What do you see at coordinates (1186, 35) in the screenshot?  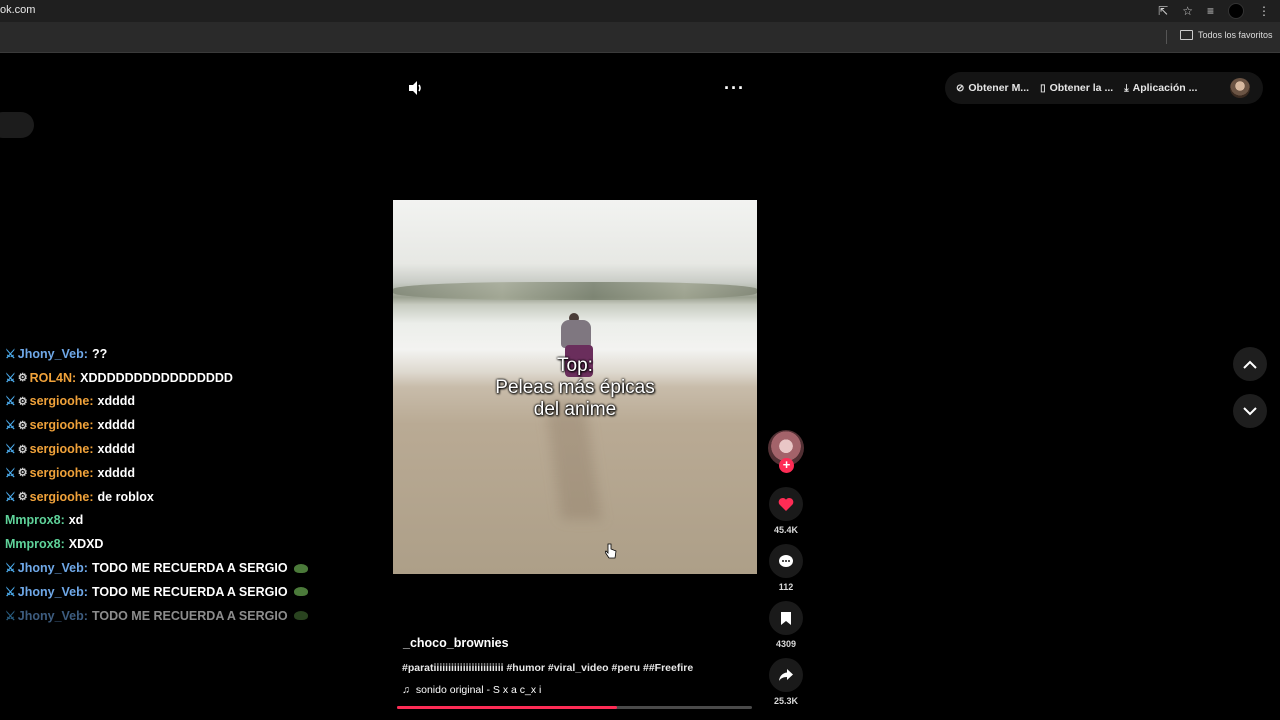 I see `folder-icon` at bounding box center [1186, 35].